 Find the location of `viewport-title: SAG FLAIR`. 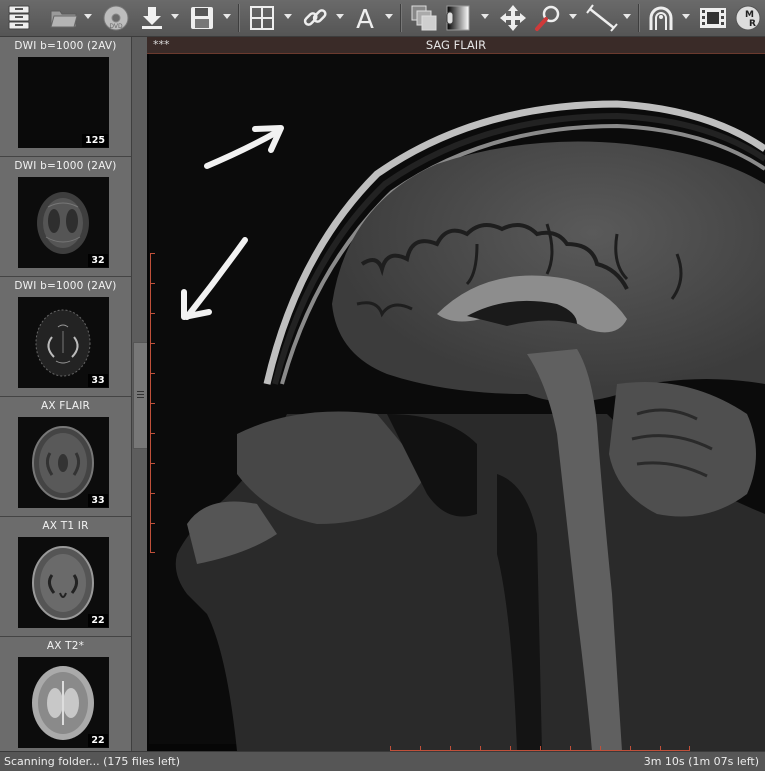

viewport-title: SAG FLAIR is located at coordinates (456, 45).